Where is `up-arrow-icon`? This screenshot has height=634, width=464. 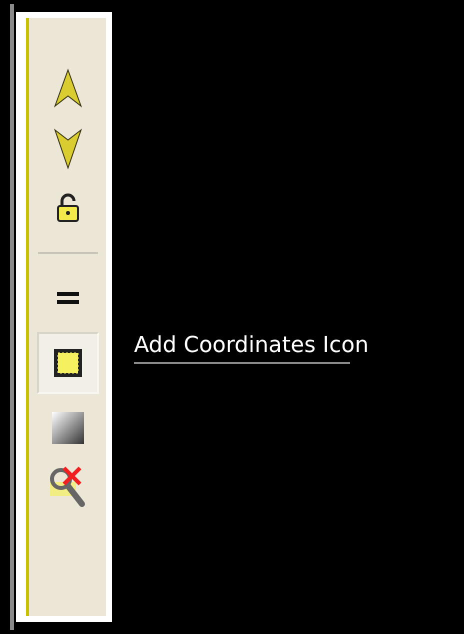
up-arrow-icon is located at coordinates (67, 88).